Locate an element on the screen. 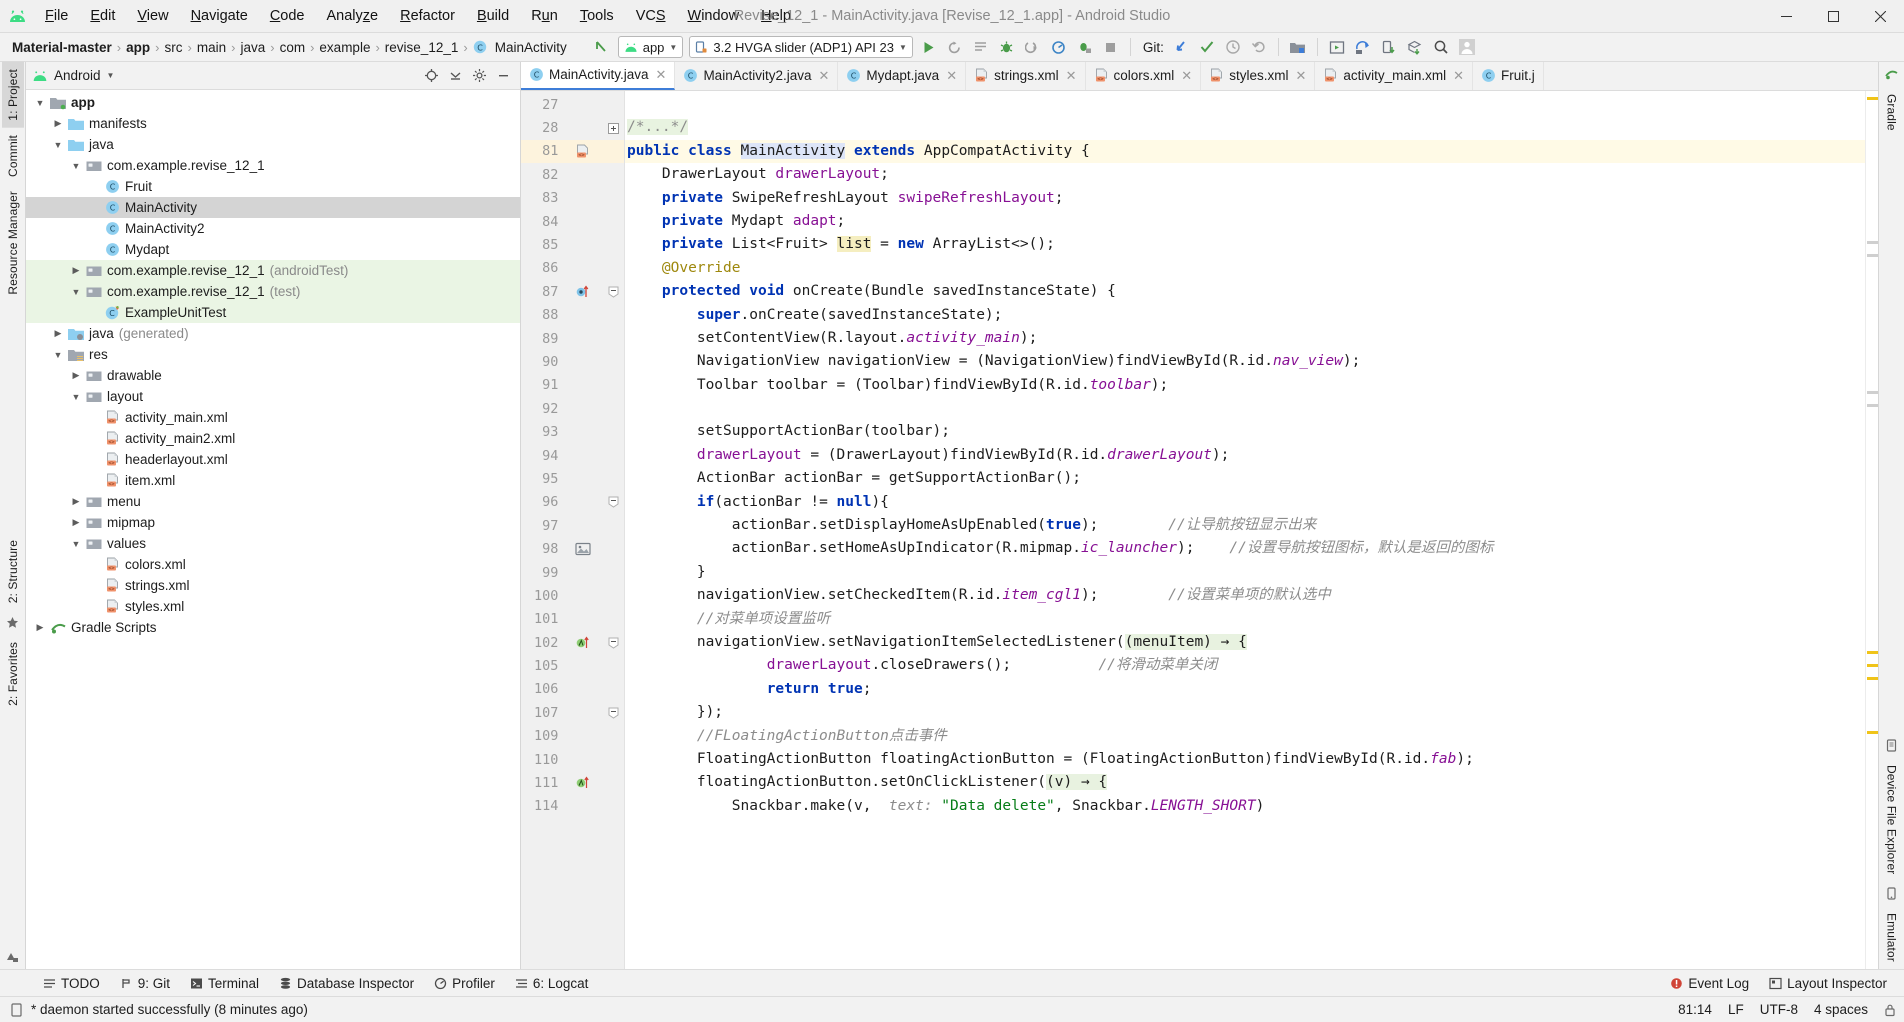  gutter-line: 91 is located at coordinates (572, 385).